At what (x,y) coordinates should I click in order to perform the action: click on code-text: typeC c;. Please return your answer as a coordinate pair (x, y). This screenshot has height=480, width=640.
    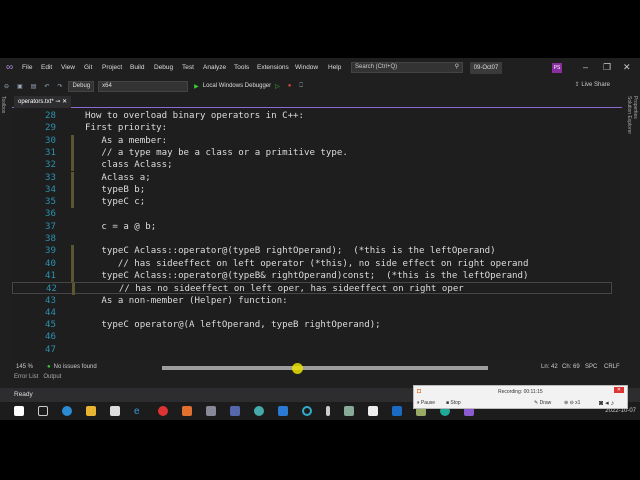
    Looking at the image, I should click on (115, 202).